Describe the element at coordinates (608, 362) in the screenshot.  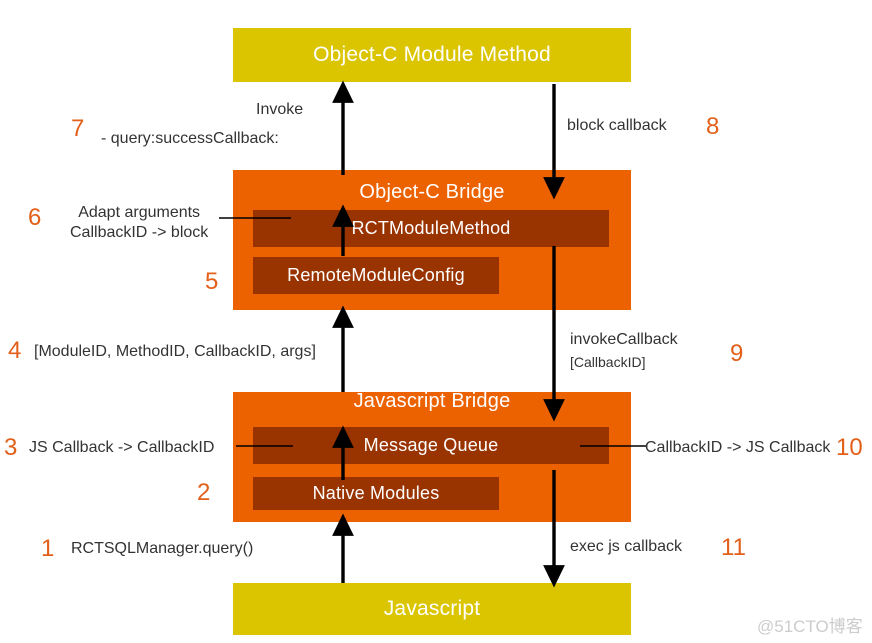
I see `note-callbackid-bracket: [CallbackID]` at that location.